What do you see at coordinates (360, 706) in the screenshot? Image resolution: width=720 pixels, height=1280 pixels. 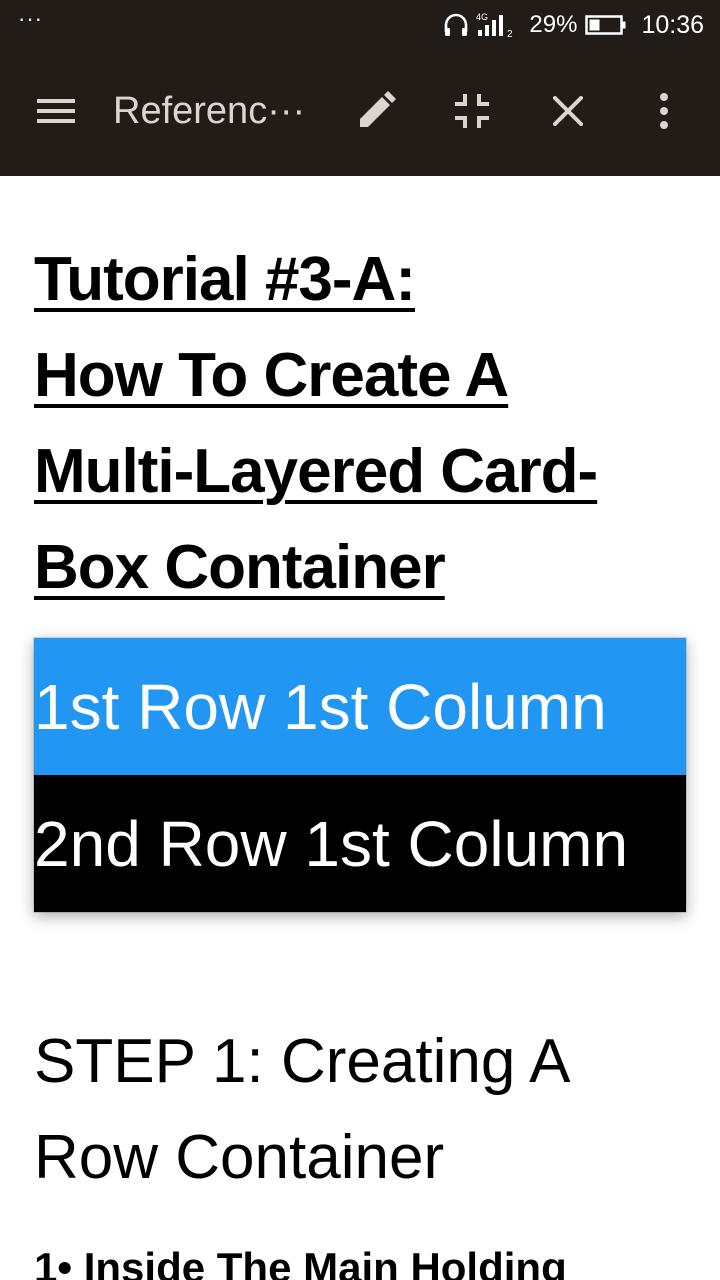 I see `card-row-1: 1st Row 1st Column` at bounding box center [360, 706].